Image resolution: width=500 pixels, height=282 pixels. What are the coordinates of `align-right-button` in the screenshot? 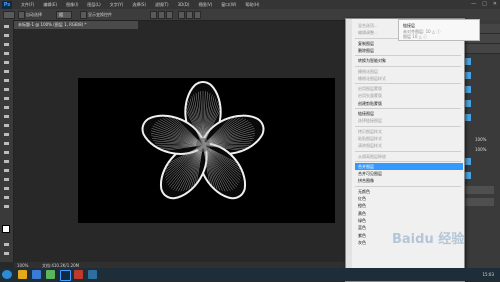 It's located at (197, 15).